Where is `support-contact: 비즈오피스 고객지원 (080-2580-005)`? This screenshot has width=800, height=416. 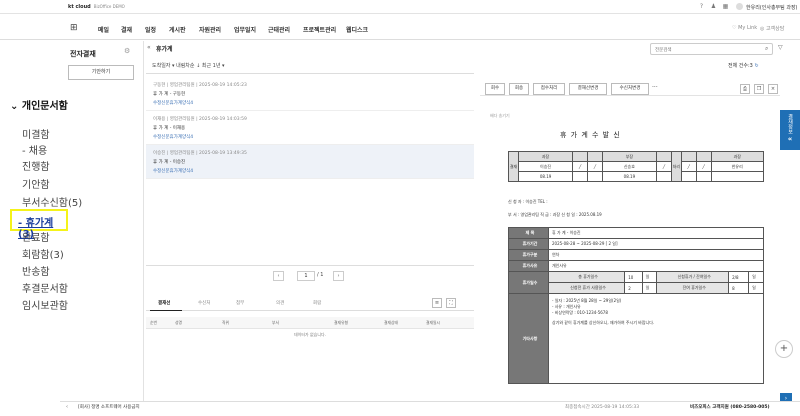 support-contact: 비즈오피스 고객지원 (080-2580-005) is located at coordinates (730, 407).